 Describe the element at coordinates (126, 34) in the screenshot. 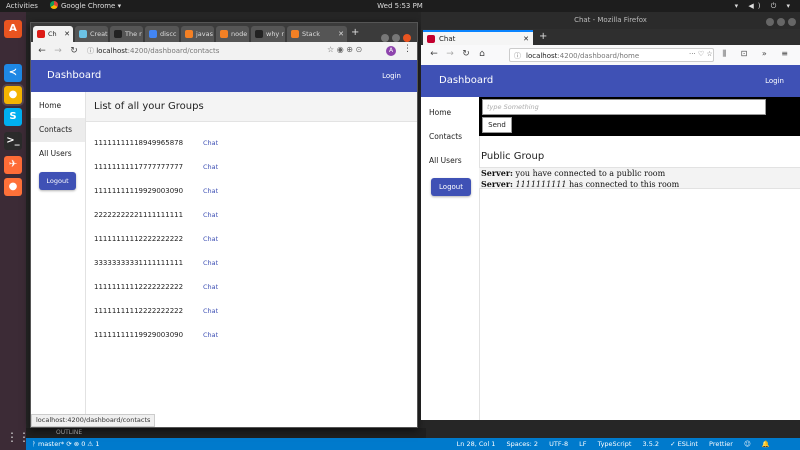

I see `chrome-tab: The r` at that location.